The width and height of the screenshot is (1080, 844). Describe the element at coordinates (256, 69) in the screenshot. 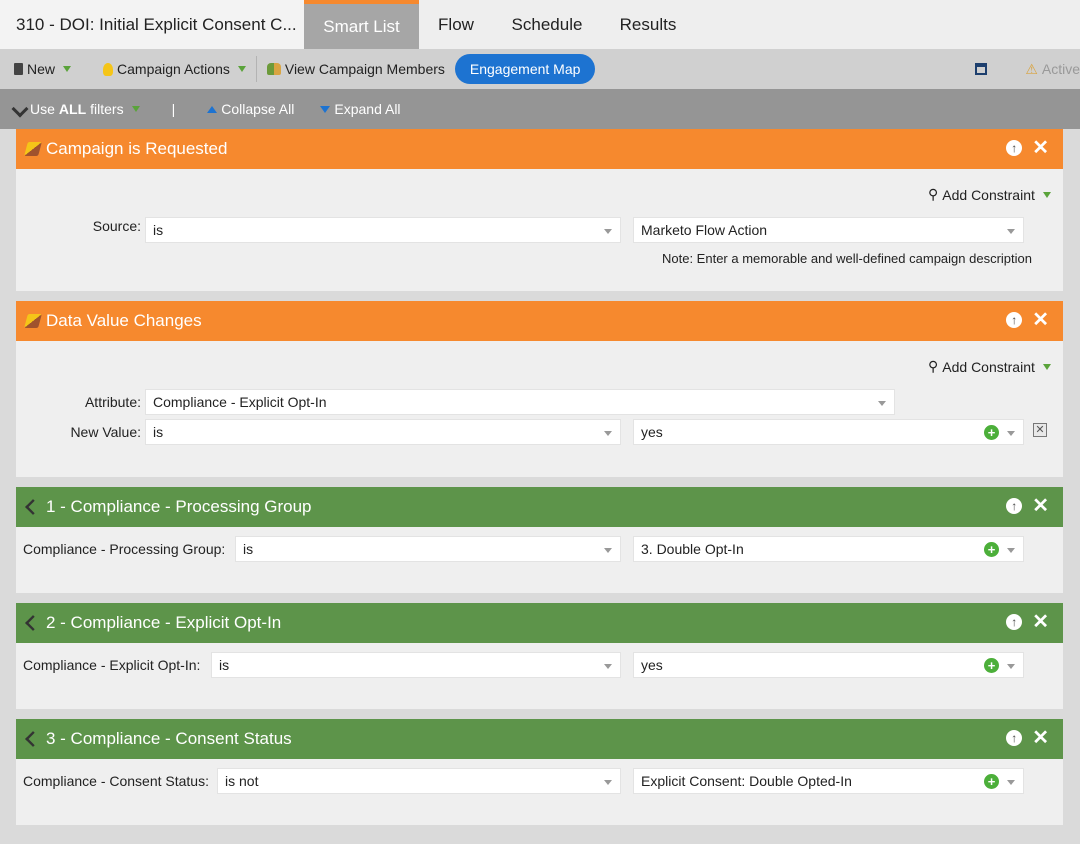

I see `toolbar-divider` at that location.